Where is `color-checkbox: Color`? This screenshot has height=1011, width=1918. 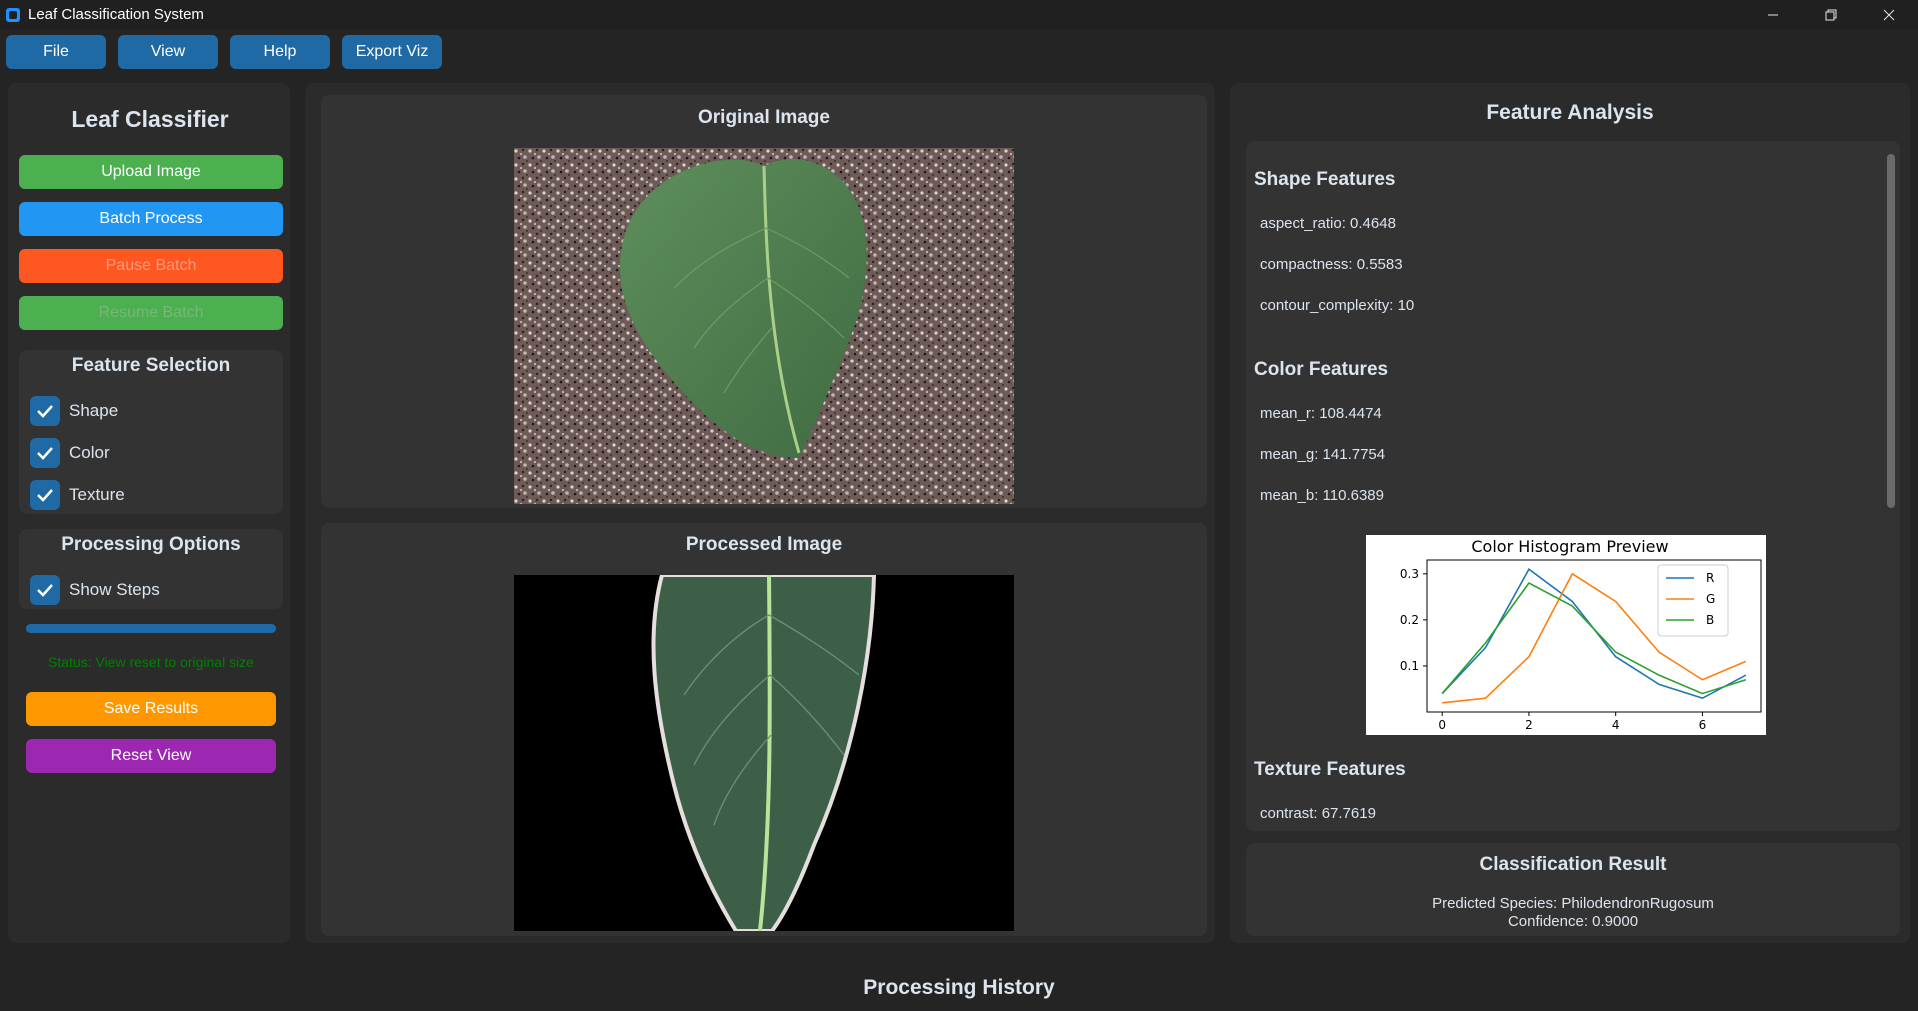 color-checkbox: Color is located at coordinates (70, 453).